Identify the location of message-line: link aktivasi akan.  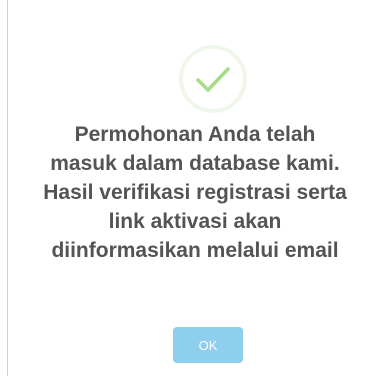
(195, 221).